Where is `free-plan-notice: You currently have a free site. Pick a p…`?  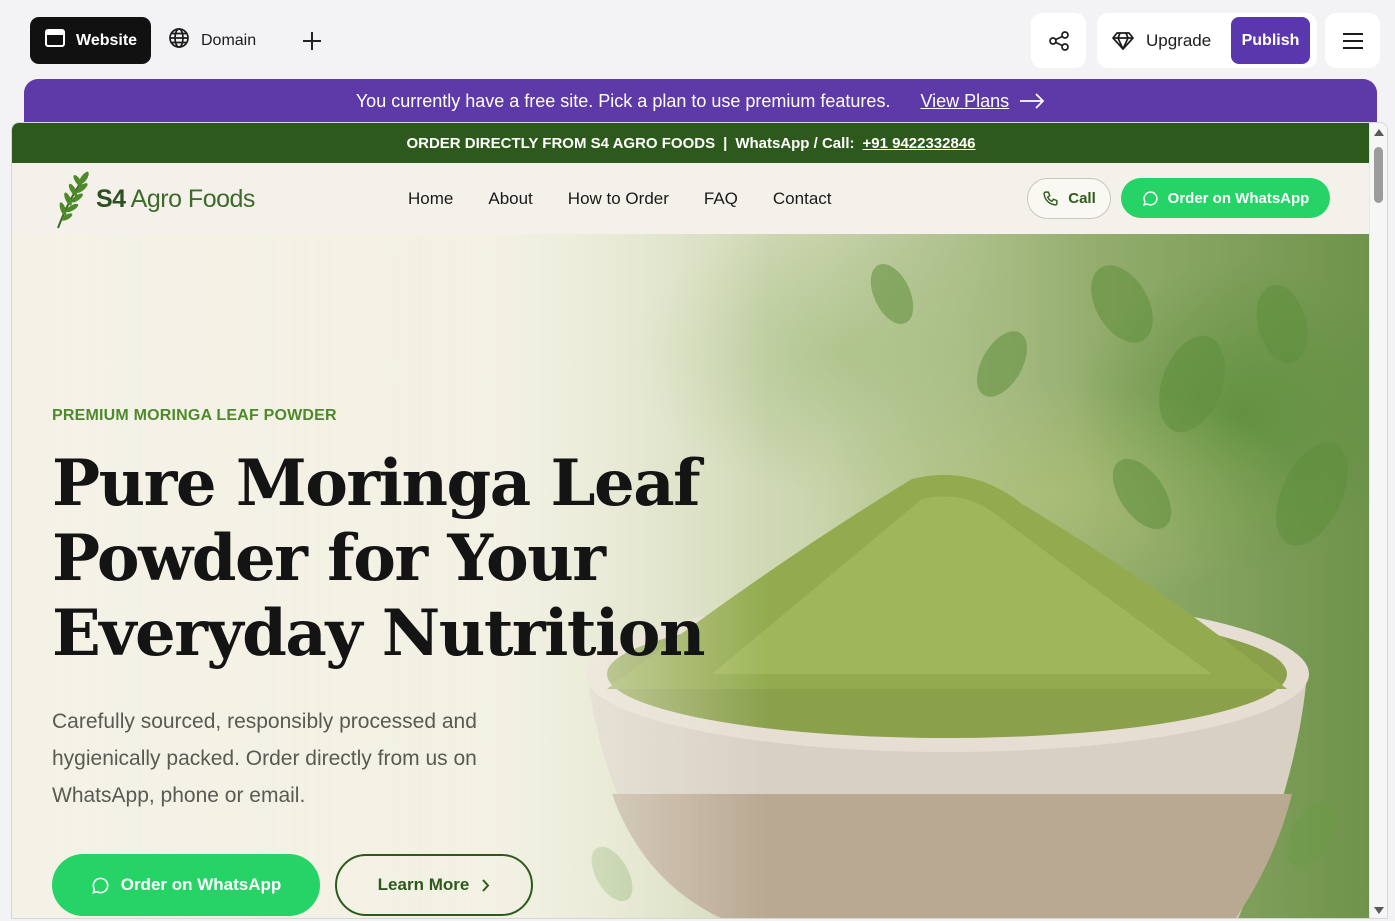
free-plan-notice: You currently have a free site. Pick a p… is located at coordinates (700, 101).